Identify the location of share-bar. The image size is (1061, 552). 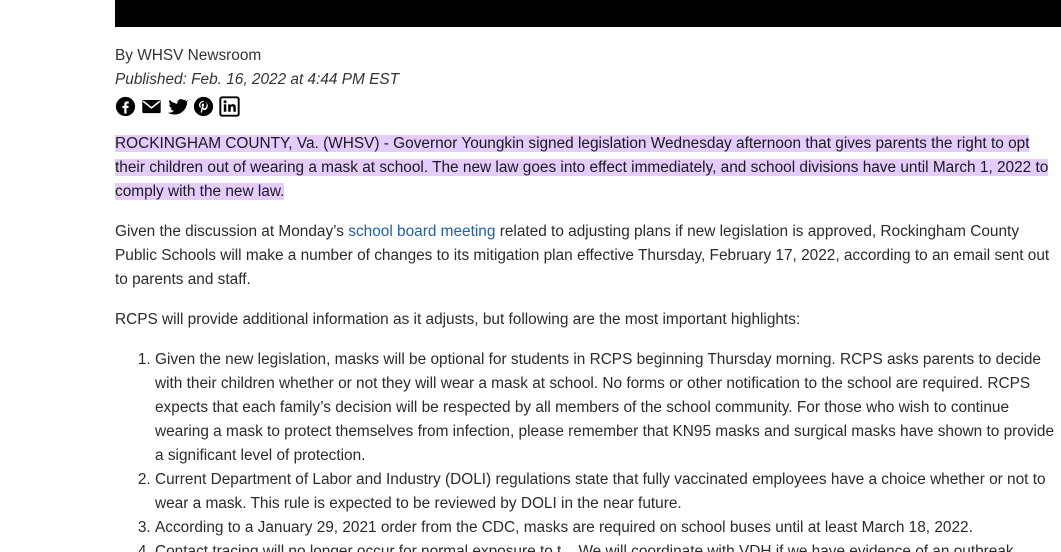
(585, 106).